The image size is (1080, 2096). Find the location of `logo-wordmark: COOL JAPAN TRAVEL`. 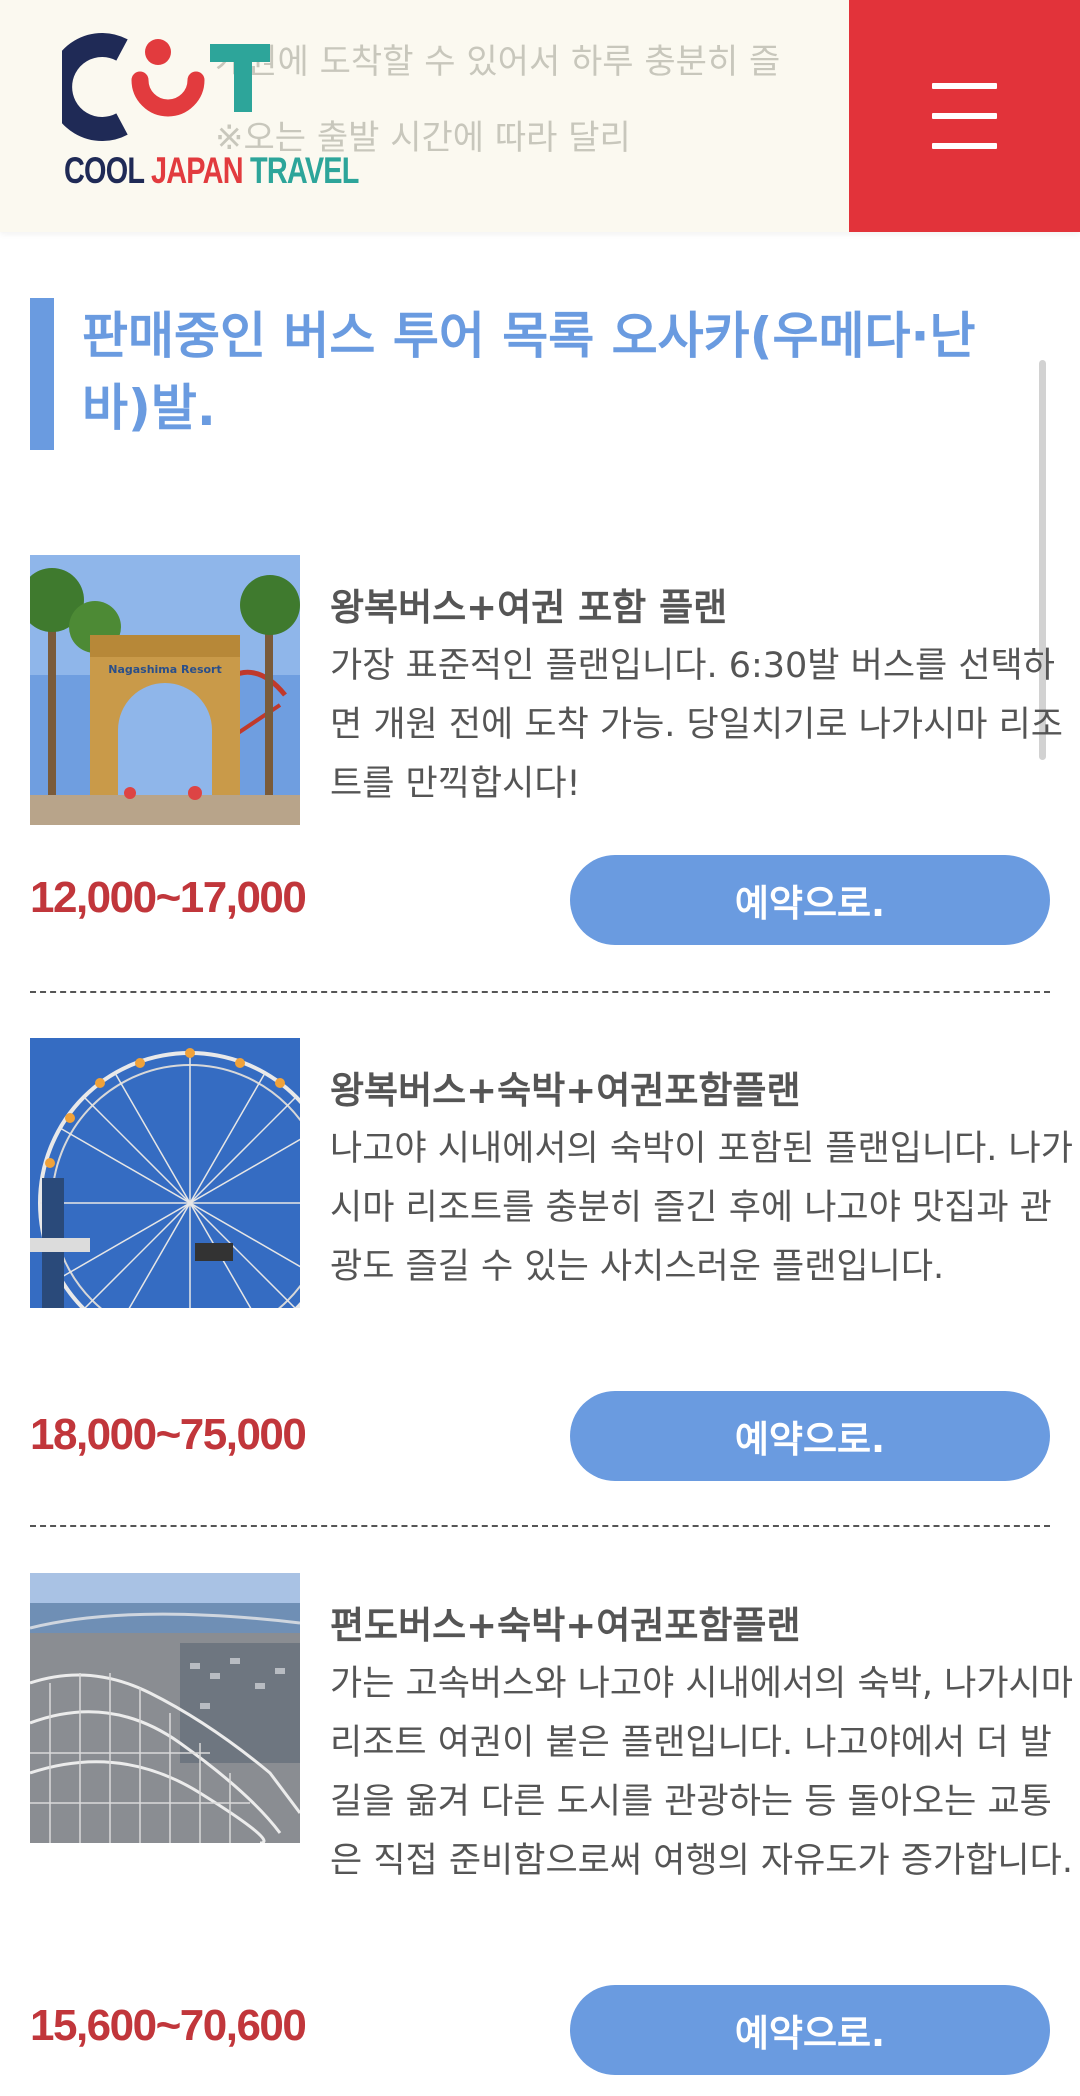

logo-wordmark: COOL JAPAN TRAVEL is located at coordinates (211, 171).